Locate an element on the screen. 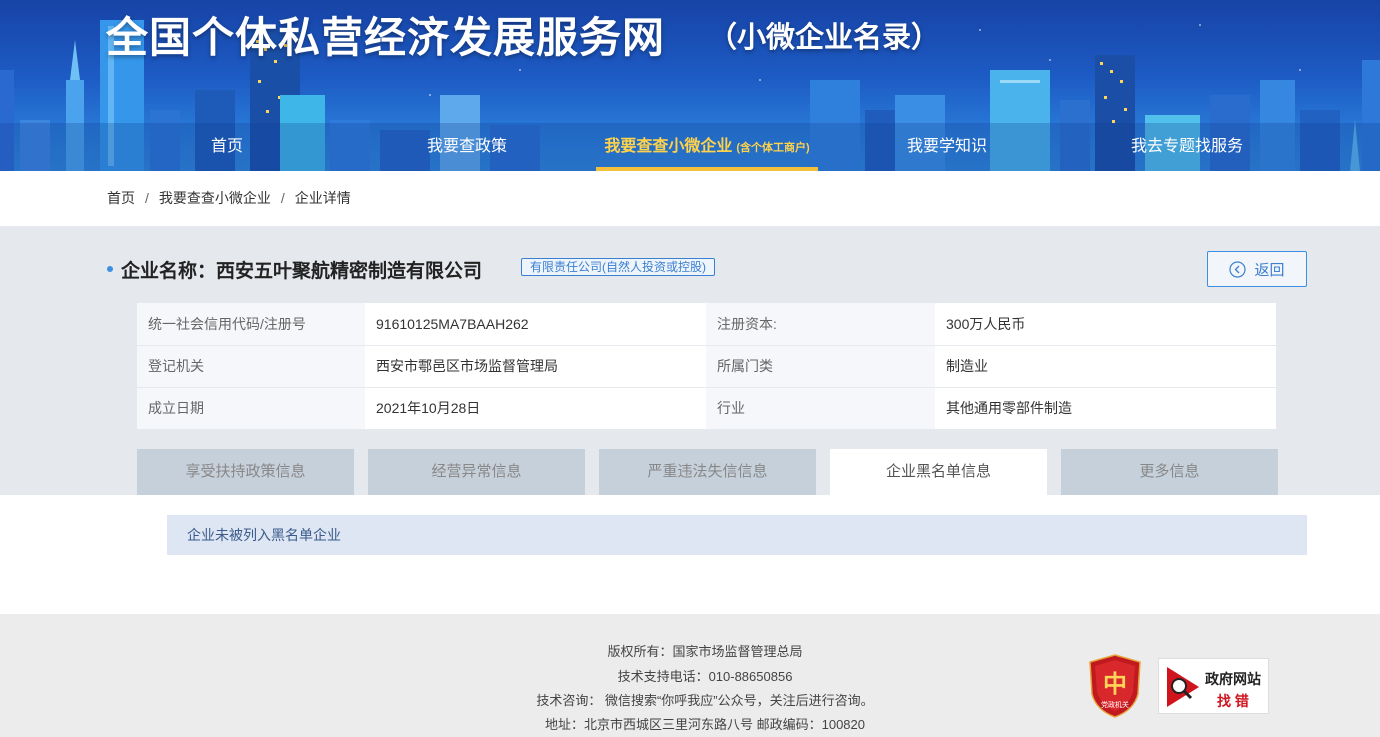 The width and height of the screenshot is (1380, 737). back-button-label: 返回 is located at coordinates (1269, 270).